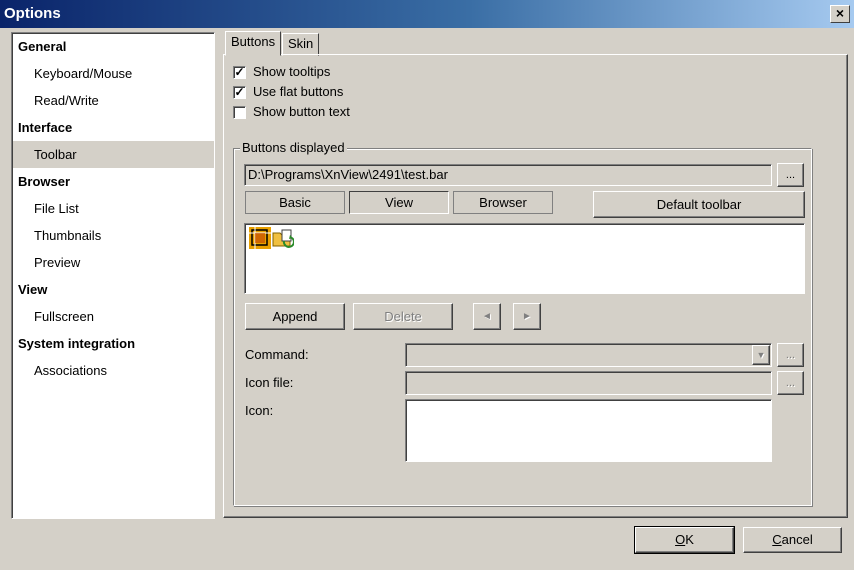 This screenshot has width=854, height=570. Describe the element at coordinates (283, 238) in the screenshot. I see `open-folder-icon` at that location.